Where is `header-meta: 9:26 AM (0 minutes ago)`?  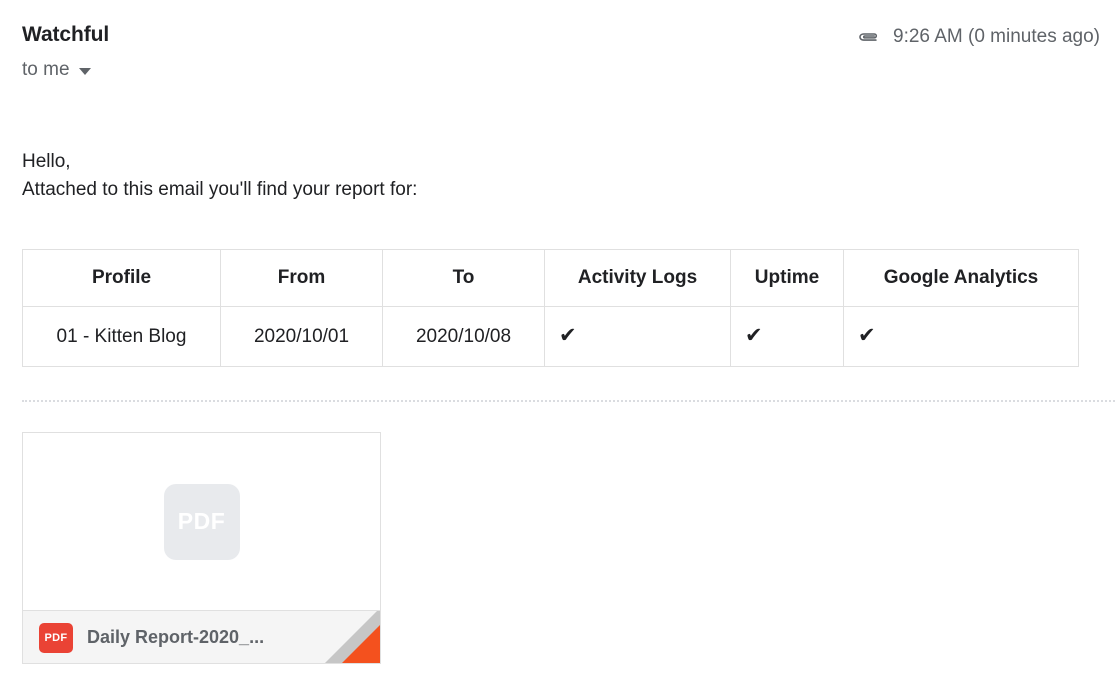
header-meta: 9:26 AM (0 minutes ago) is located at coordinates (978, 35).